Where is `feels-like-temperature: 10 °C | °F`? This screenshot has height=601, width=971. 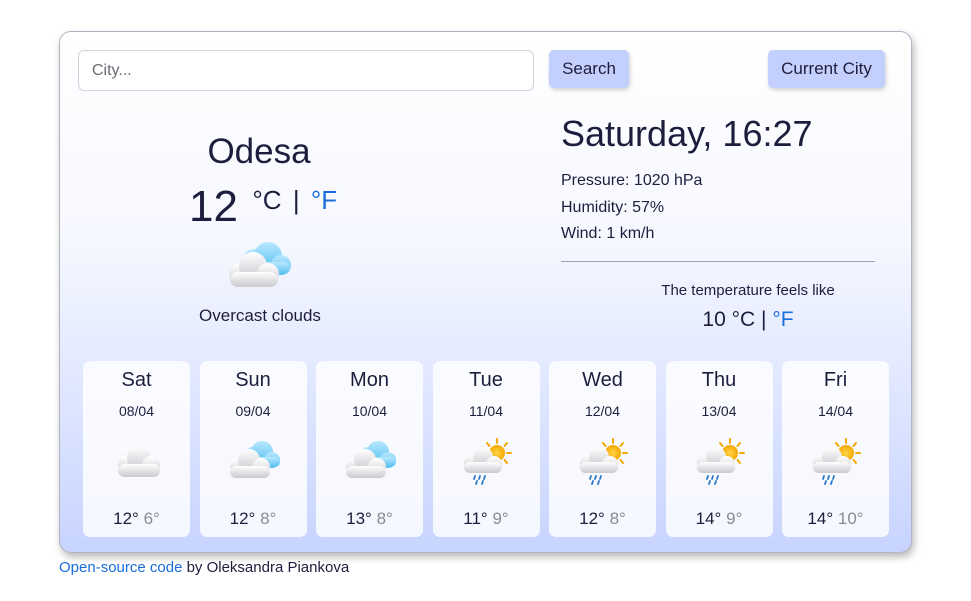 feels-like-temperature: 10 °C | °F is located at coordinates (748, 320).